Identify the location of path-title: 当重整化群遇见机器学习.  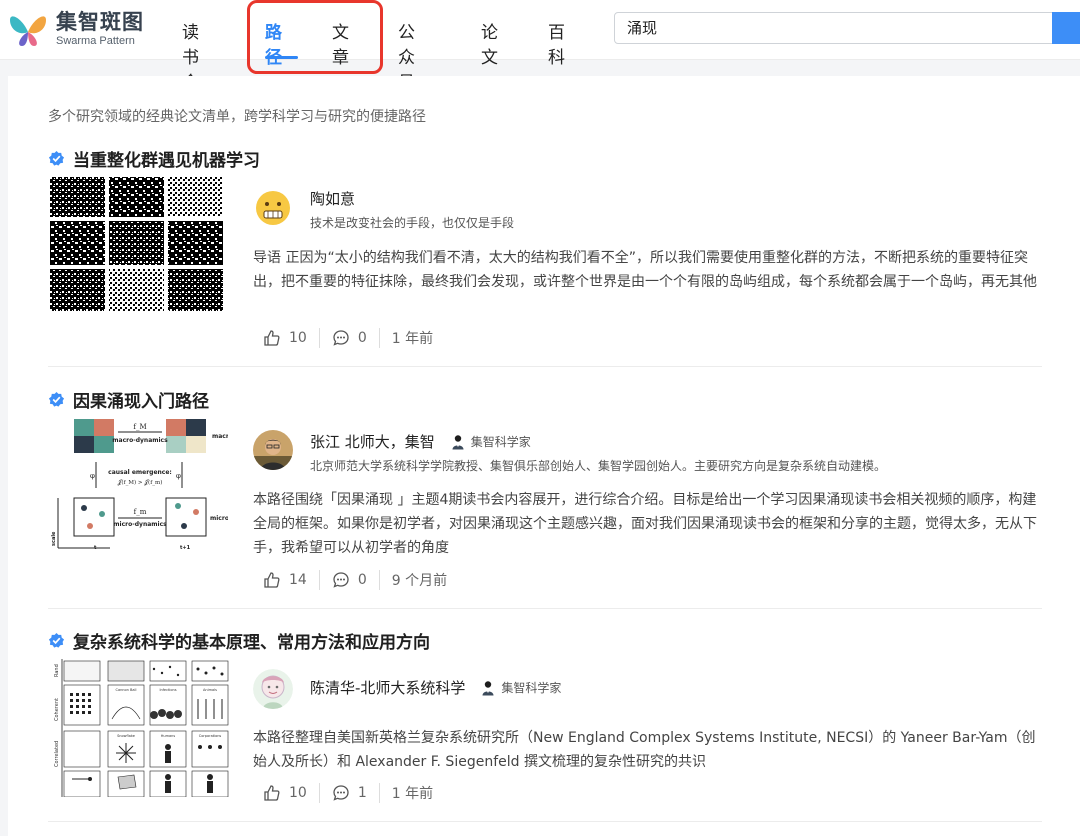
(154, 158).